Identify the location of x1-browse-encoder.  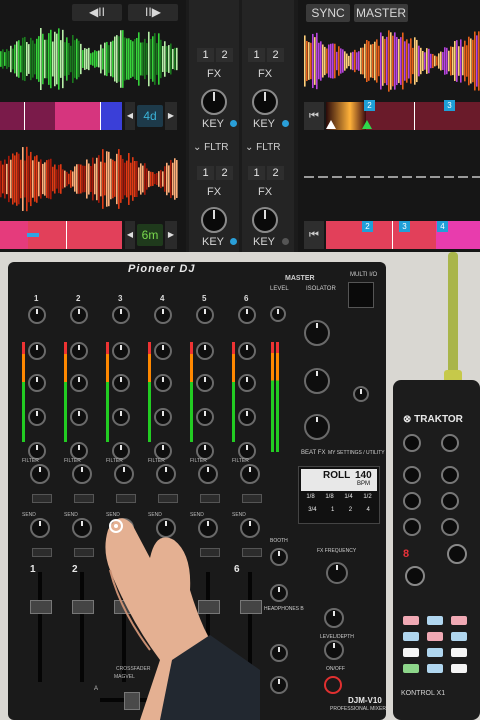
(415, 576).